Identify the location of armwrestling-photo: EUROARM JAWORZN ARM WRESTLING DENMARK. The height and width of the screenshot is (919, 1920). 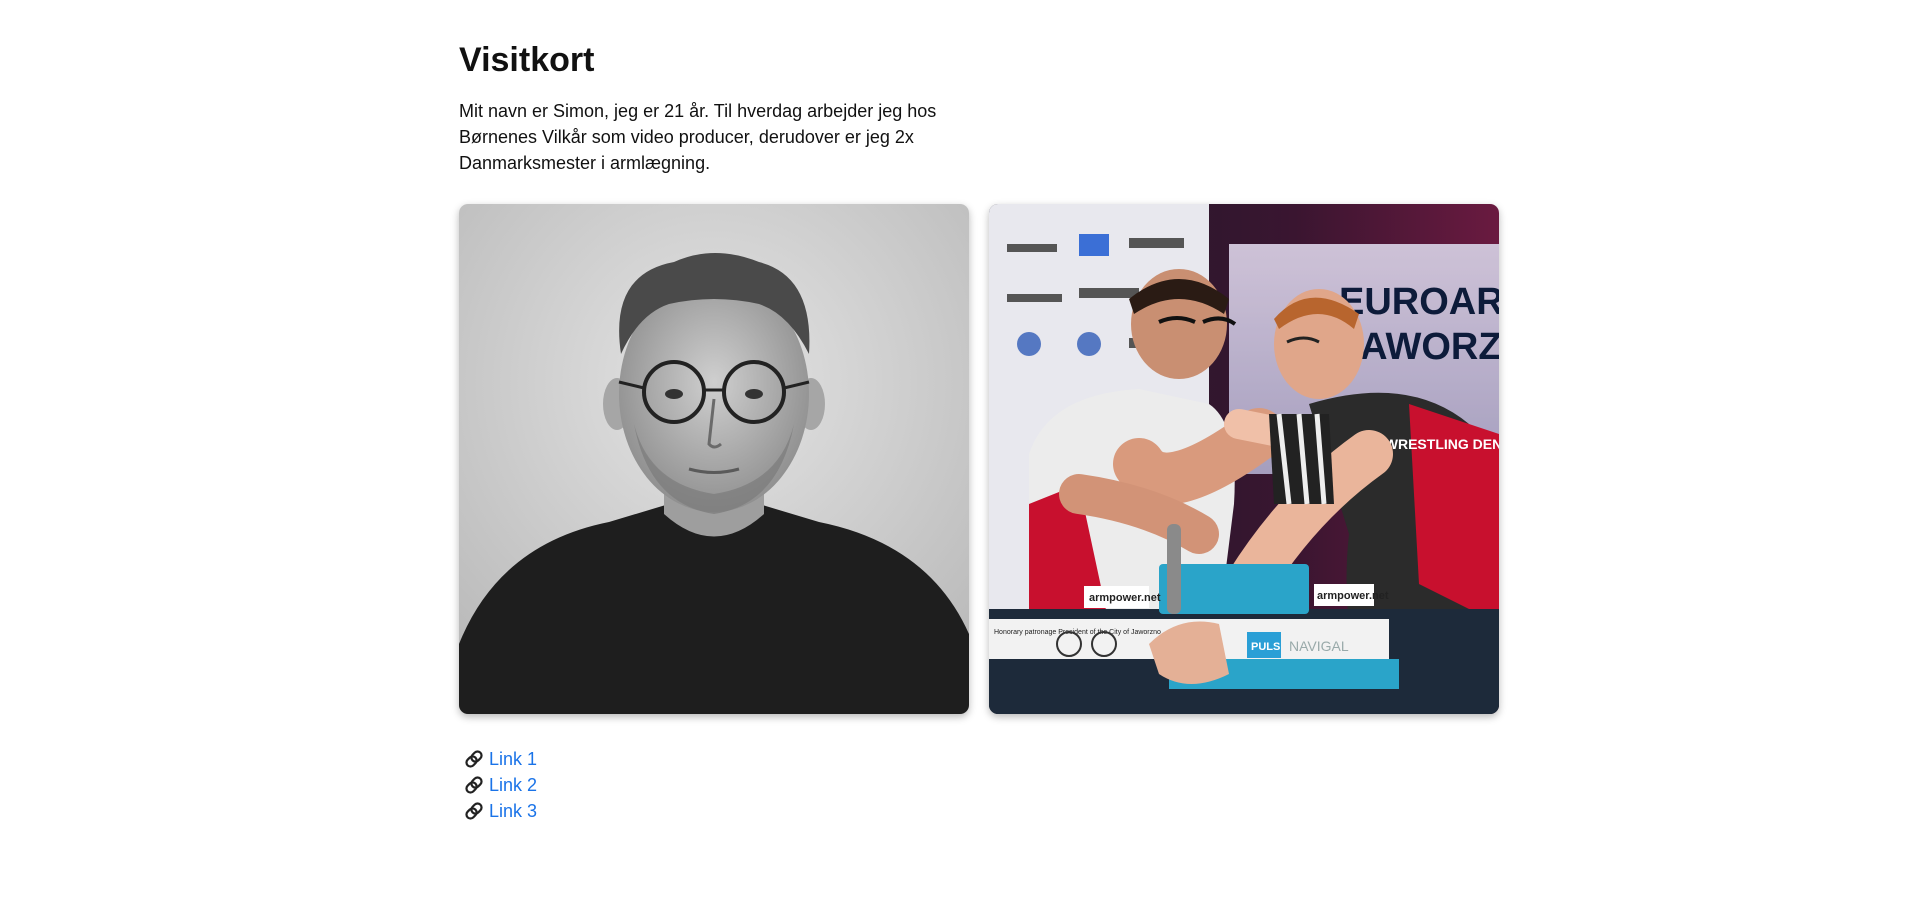
(1244, 459).